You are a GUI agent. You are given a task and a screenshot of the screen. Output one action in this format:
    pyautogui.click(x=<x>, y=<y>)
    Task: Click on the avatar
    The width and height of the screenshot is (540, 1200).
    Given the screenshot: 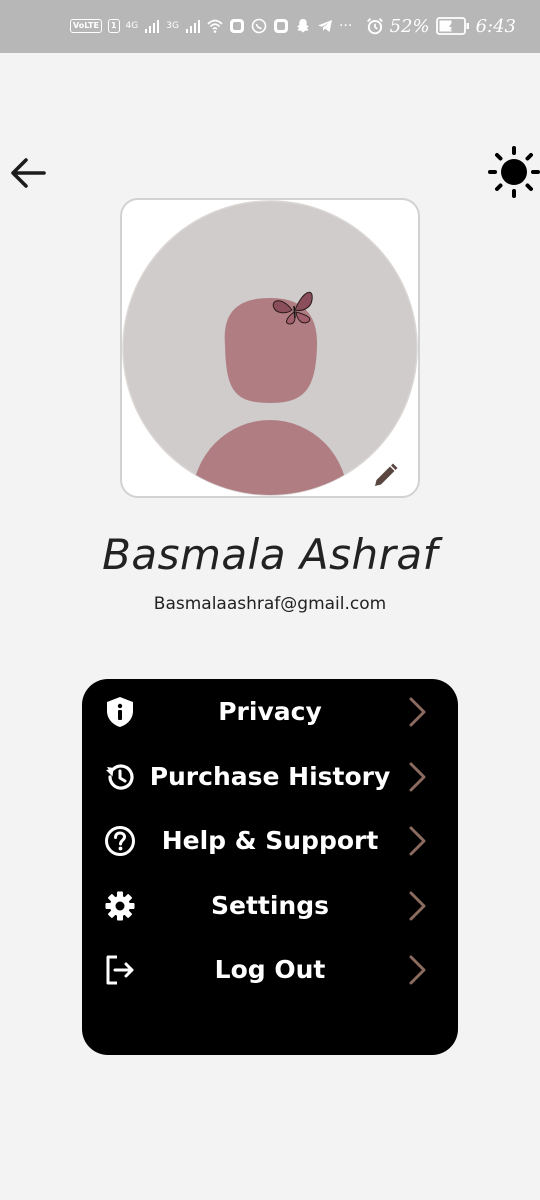 What is the action you would take?
    pyautogui.click(x=270, y=348)
    